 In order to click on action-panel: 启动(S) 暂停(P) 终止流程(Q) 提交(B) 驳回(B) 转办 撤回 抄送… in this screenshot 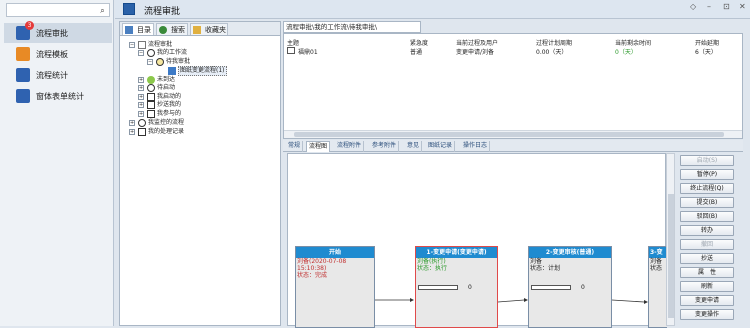, I will do `click(714, 239)`.